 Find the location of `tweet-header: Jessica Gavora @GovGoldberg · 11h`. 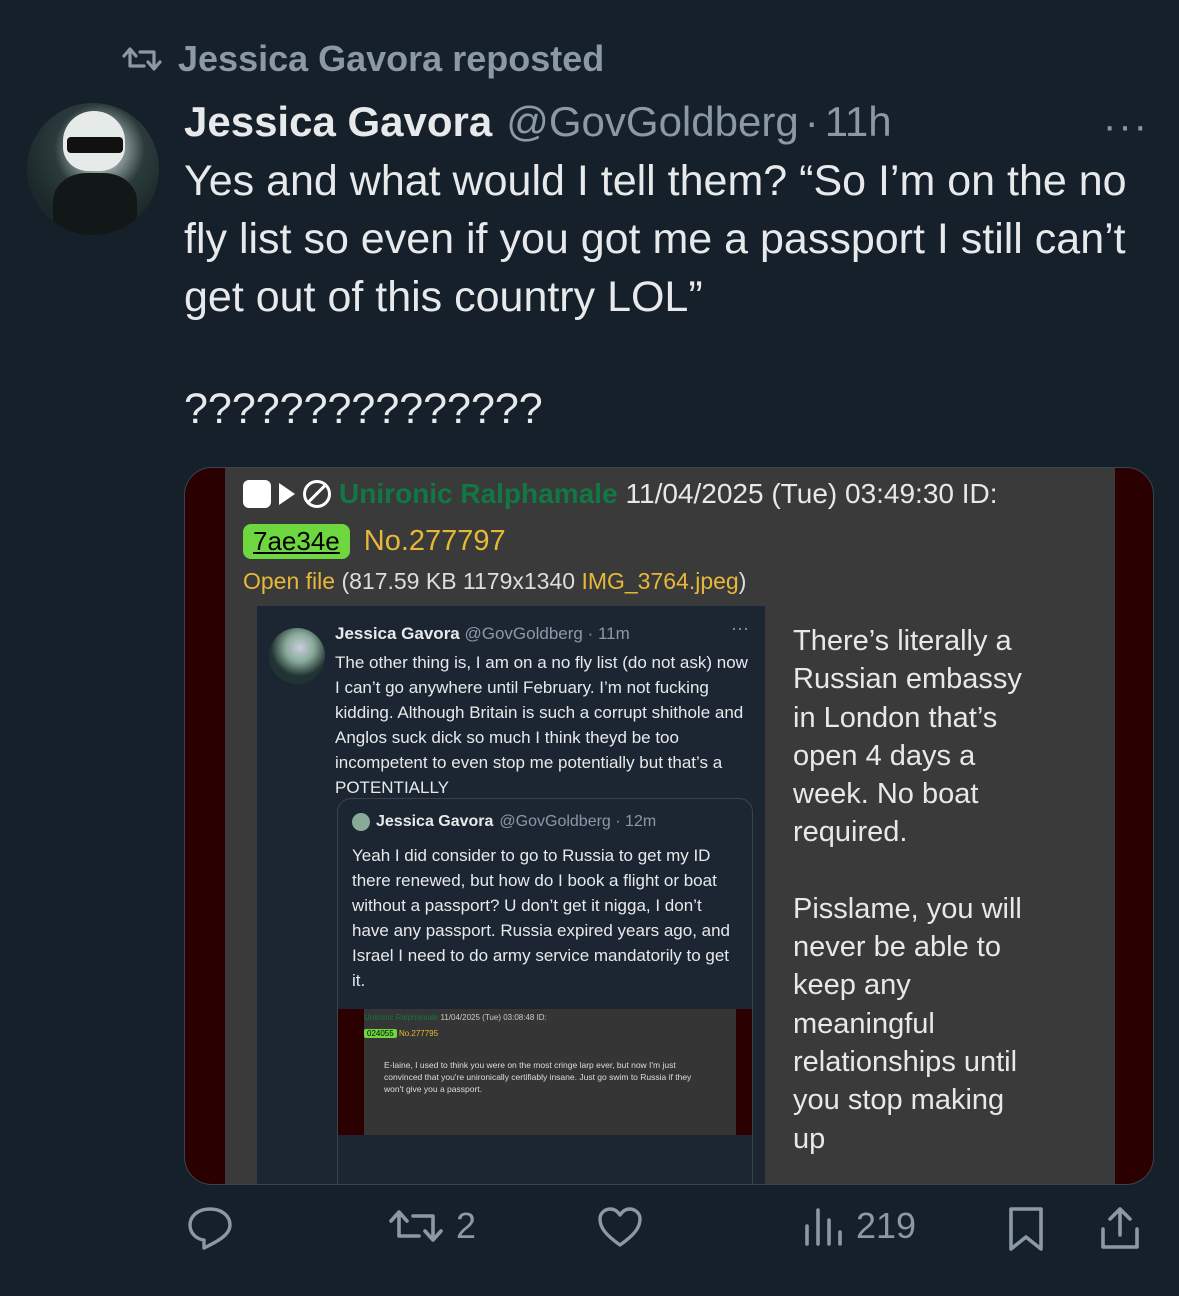

tweet-header: Jessica Gavora @GovGoldberg · 11h is located at coordinates (538, 122).